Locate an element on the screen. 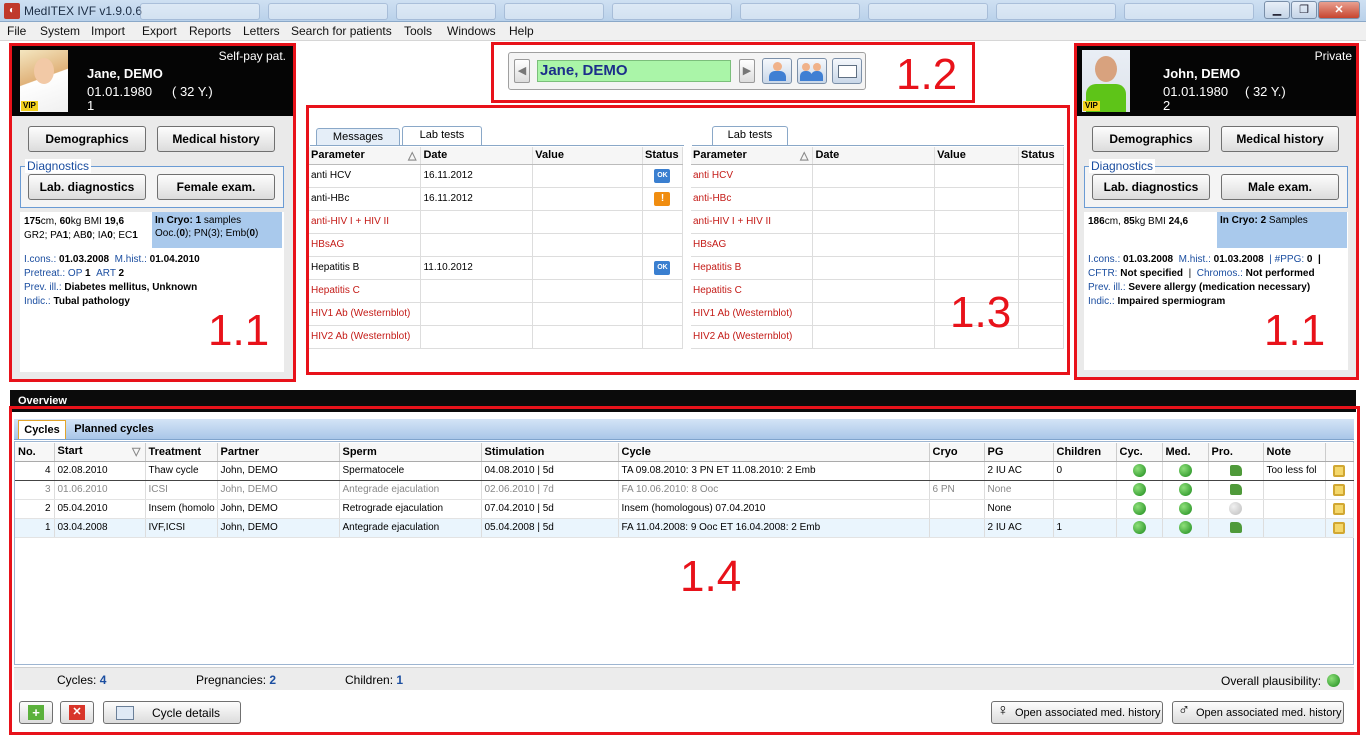 Image resolution: width=1366 pixels, height=743 pixels. cycle-cyc-status is located at coordinates (1139, 509).